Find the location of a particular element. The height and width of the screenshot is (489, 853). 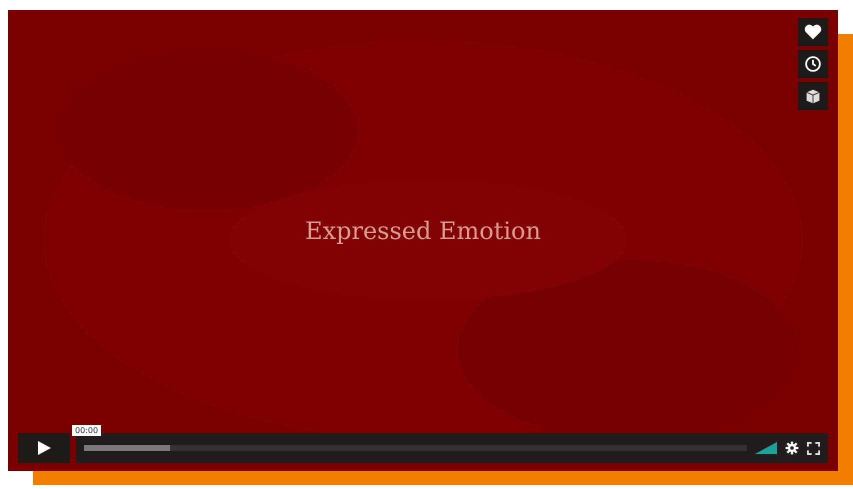

play-button is located at coordinates (44, 448).